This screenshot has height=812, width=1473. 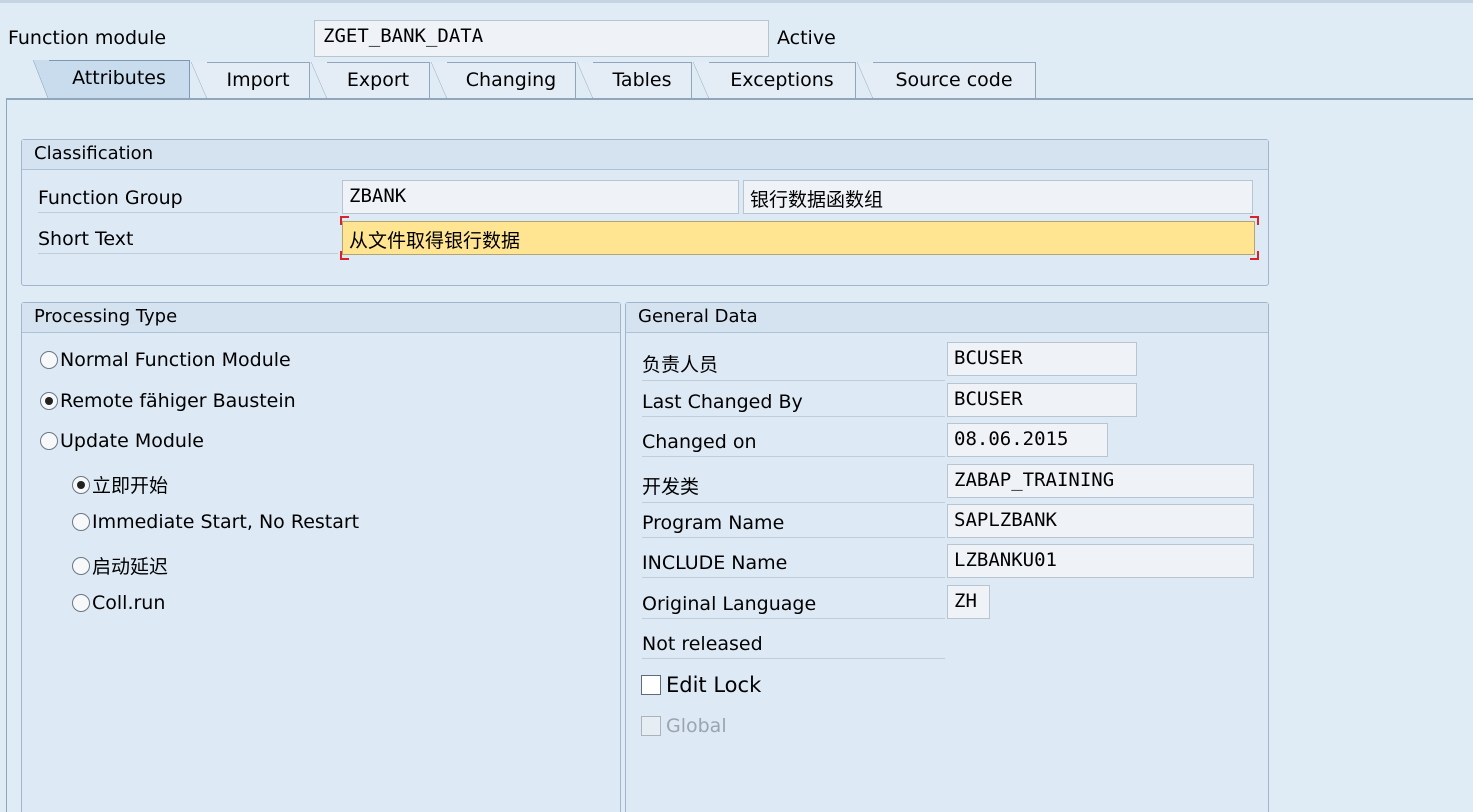 What do you see at coordinates (119, 78) in the screenshot?
I see `tab-label: Attributes` at bounding box center [119, 78].